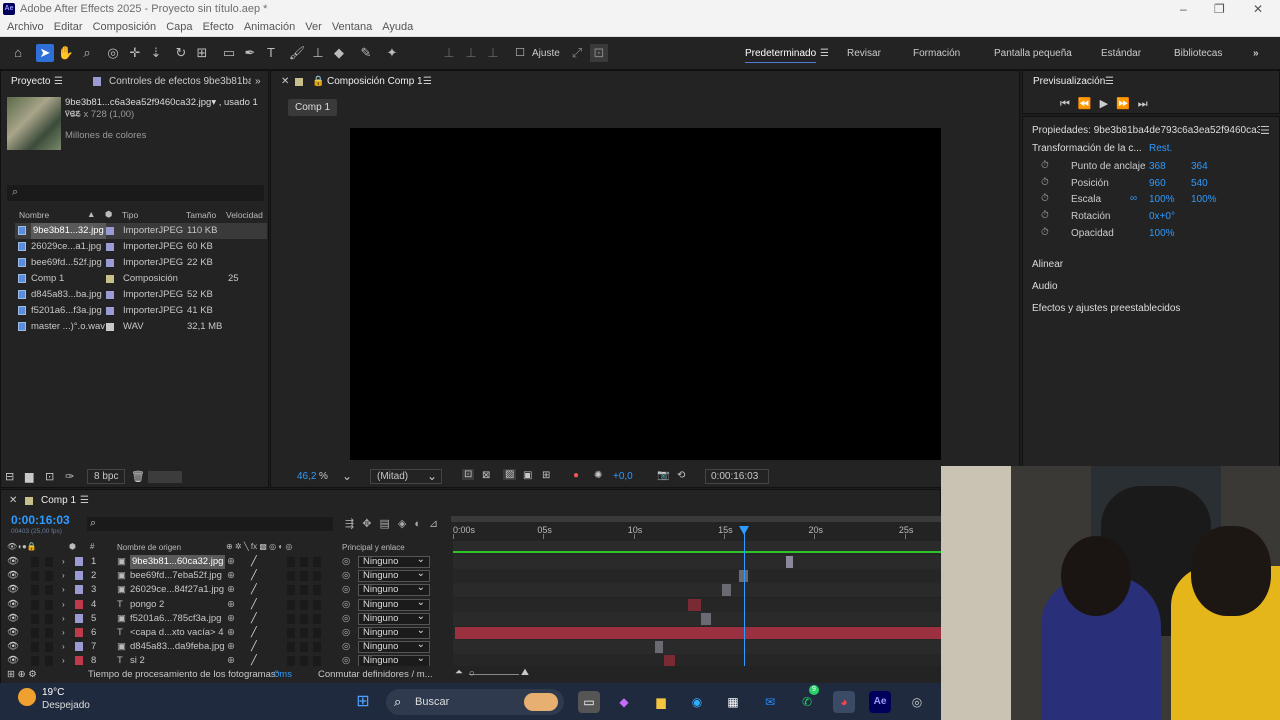  What do you see at coordinates (91, 214) in the screenshot?
I see `sort-up-icon: ▲` at bounding box center [91, 214].